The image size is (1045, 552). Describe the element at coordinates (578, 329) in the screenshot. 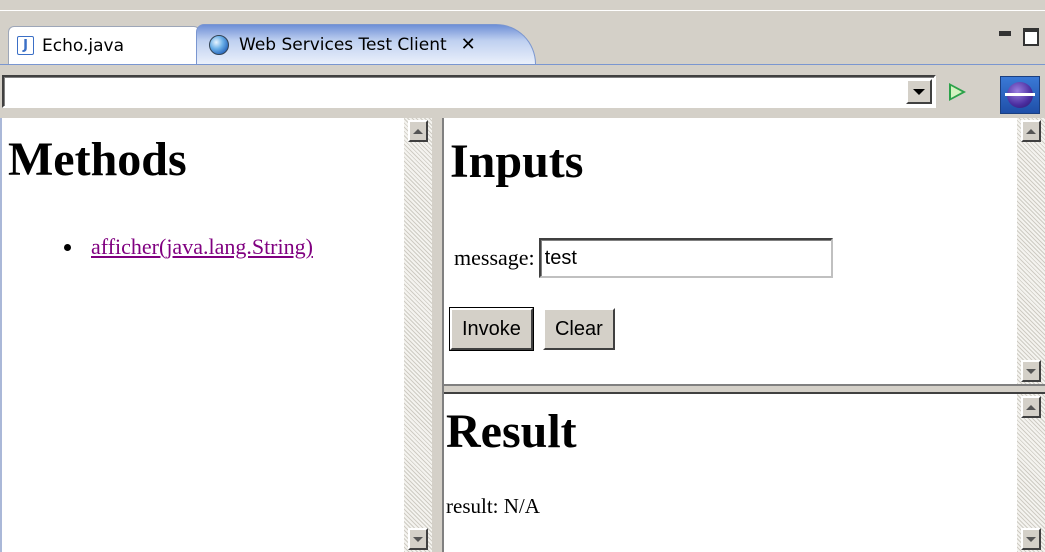

I see `clear-button: Clear` at that location.